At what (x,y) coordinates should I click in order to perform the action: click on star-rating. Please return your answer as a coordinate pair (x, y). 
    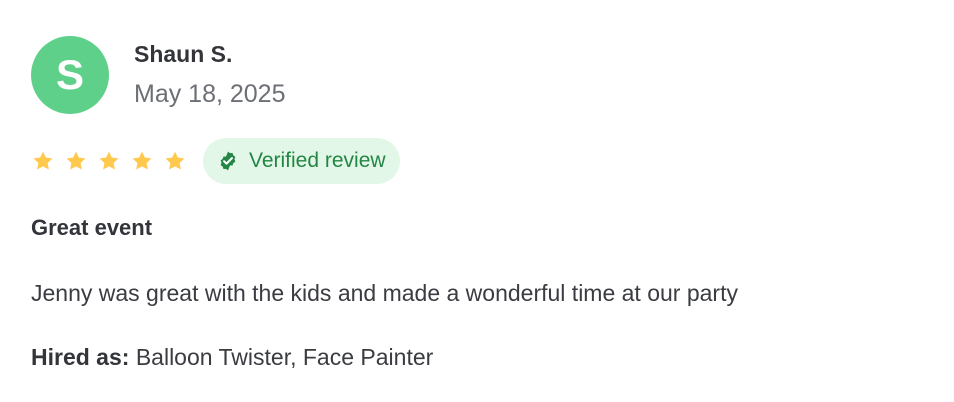
    Looking at the image, I should click on (109, 161).